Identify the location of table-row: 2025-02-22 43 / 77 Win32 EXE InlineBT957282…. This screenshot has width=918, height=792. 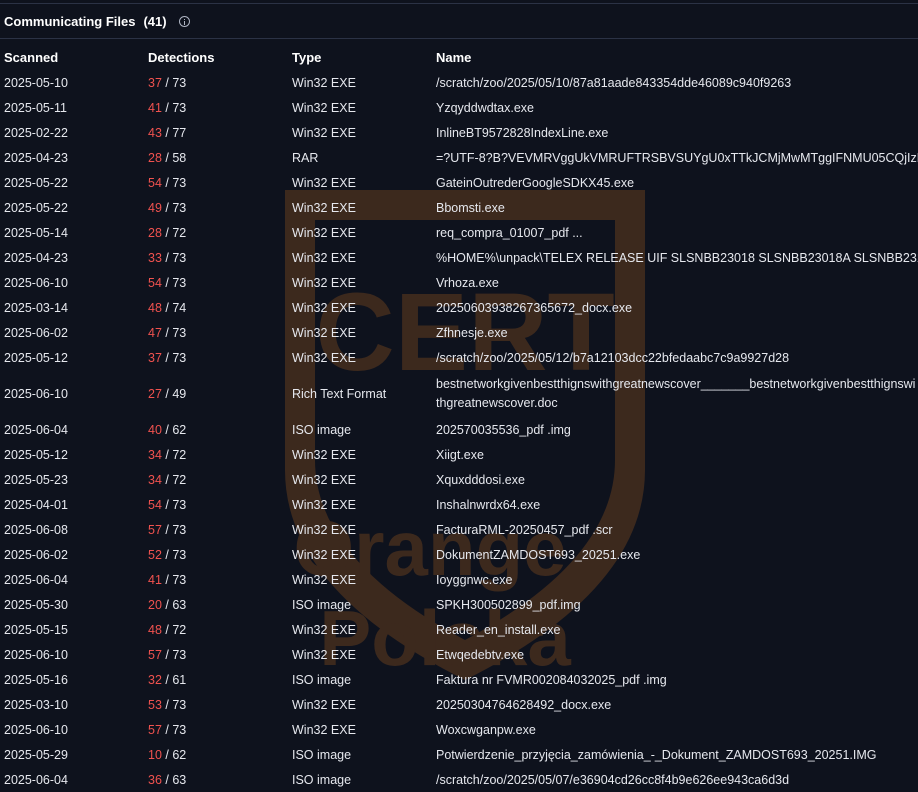
(459, 132).